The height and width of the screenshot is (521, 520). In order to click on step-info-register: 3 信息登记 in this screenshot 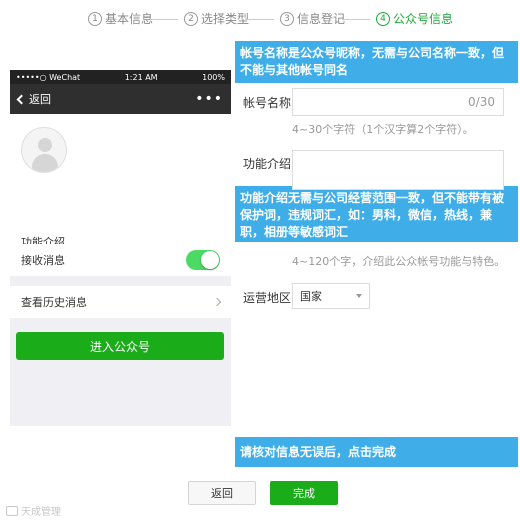, I will do `click(312, 18)`.